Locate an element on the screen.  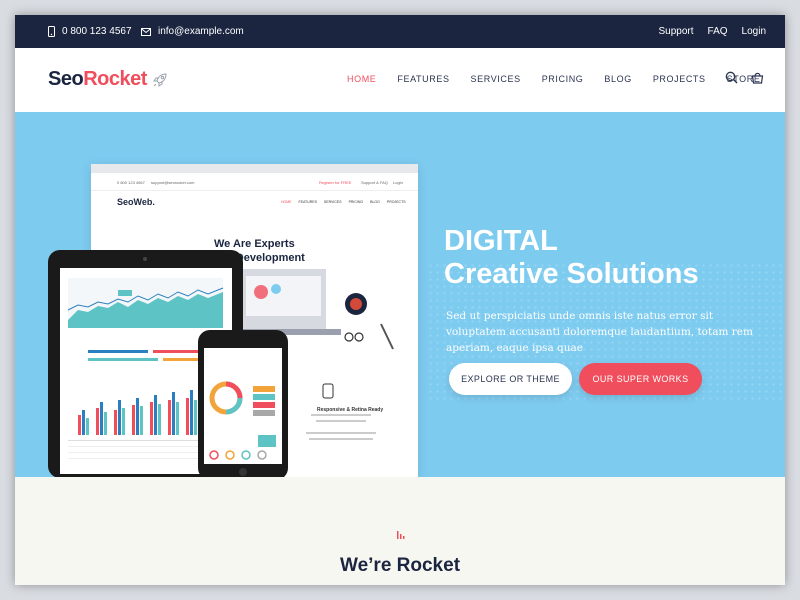
rocket-icon is located at coordinates (159, 79).